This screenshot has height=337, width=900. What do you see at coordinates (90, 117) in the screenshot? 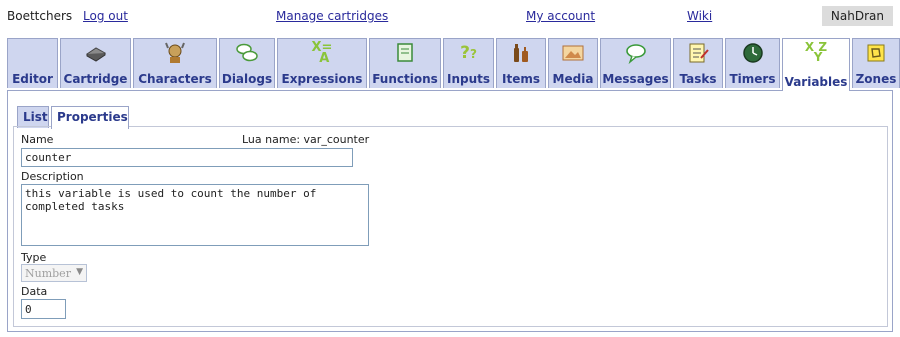
I see `subtab-properties: Properties` at bounding box center [90, 117].